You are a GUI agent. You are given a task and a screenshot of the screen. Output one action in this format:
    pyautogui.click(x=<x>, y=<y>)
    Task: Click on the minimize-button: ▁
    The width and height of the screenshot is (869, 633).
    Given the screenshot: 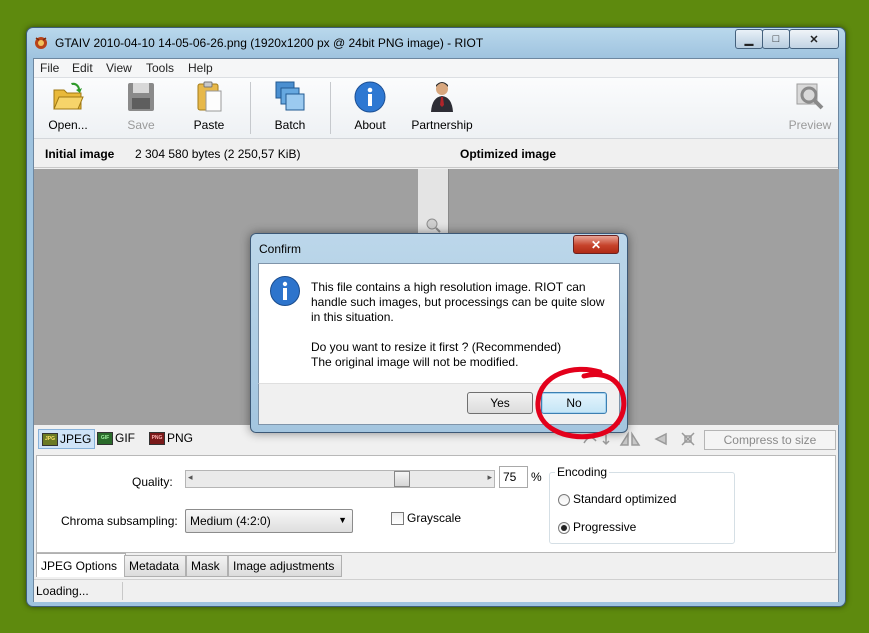 What is the action you would take?
    pyautogui.click(x=749, y=39)
    